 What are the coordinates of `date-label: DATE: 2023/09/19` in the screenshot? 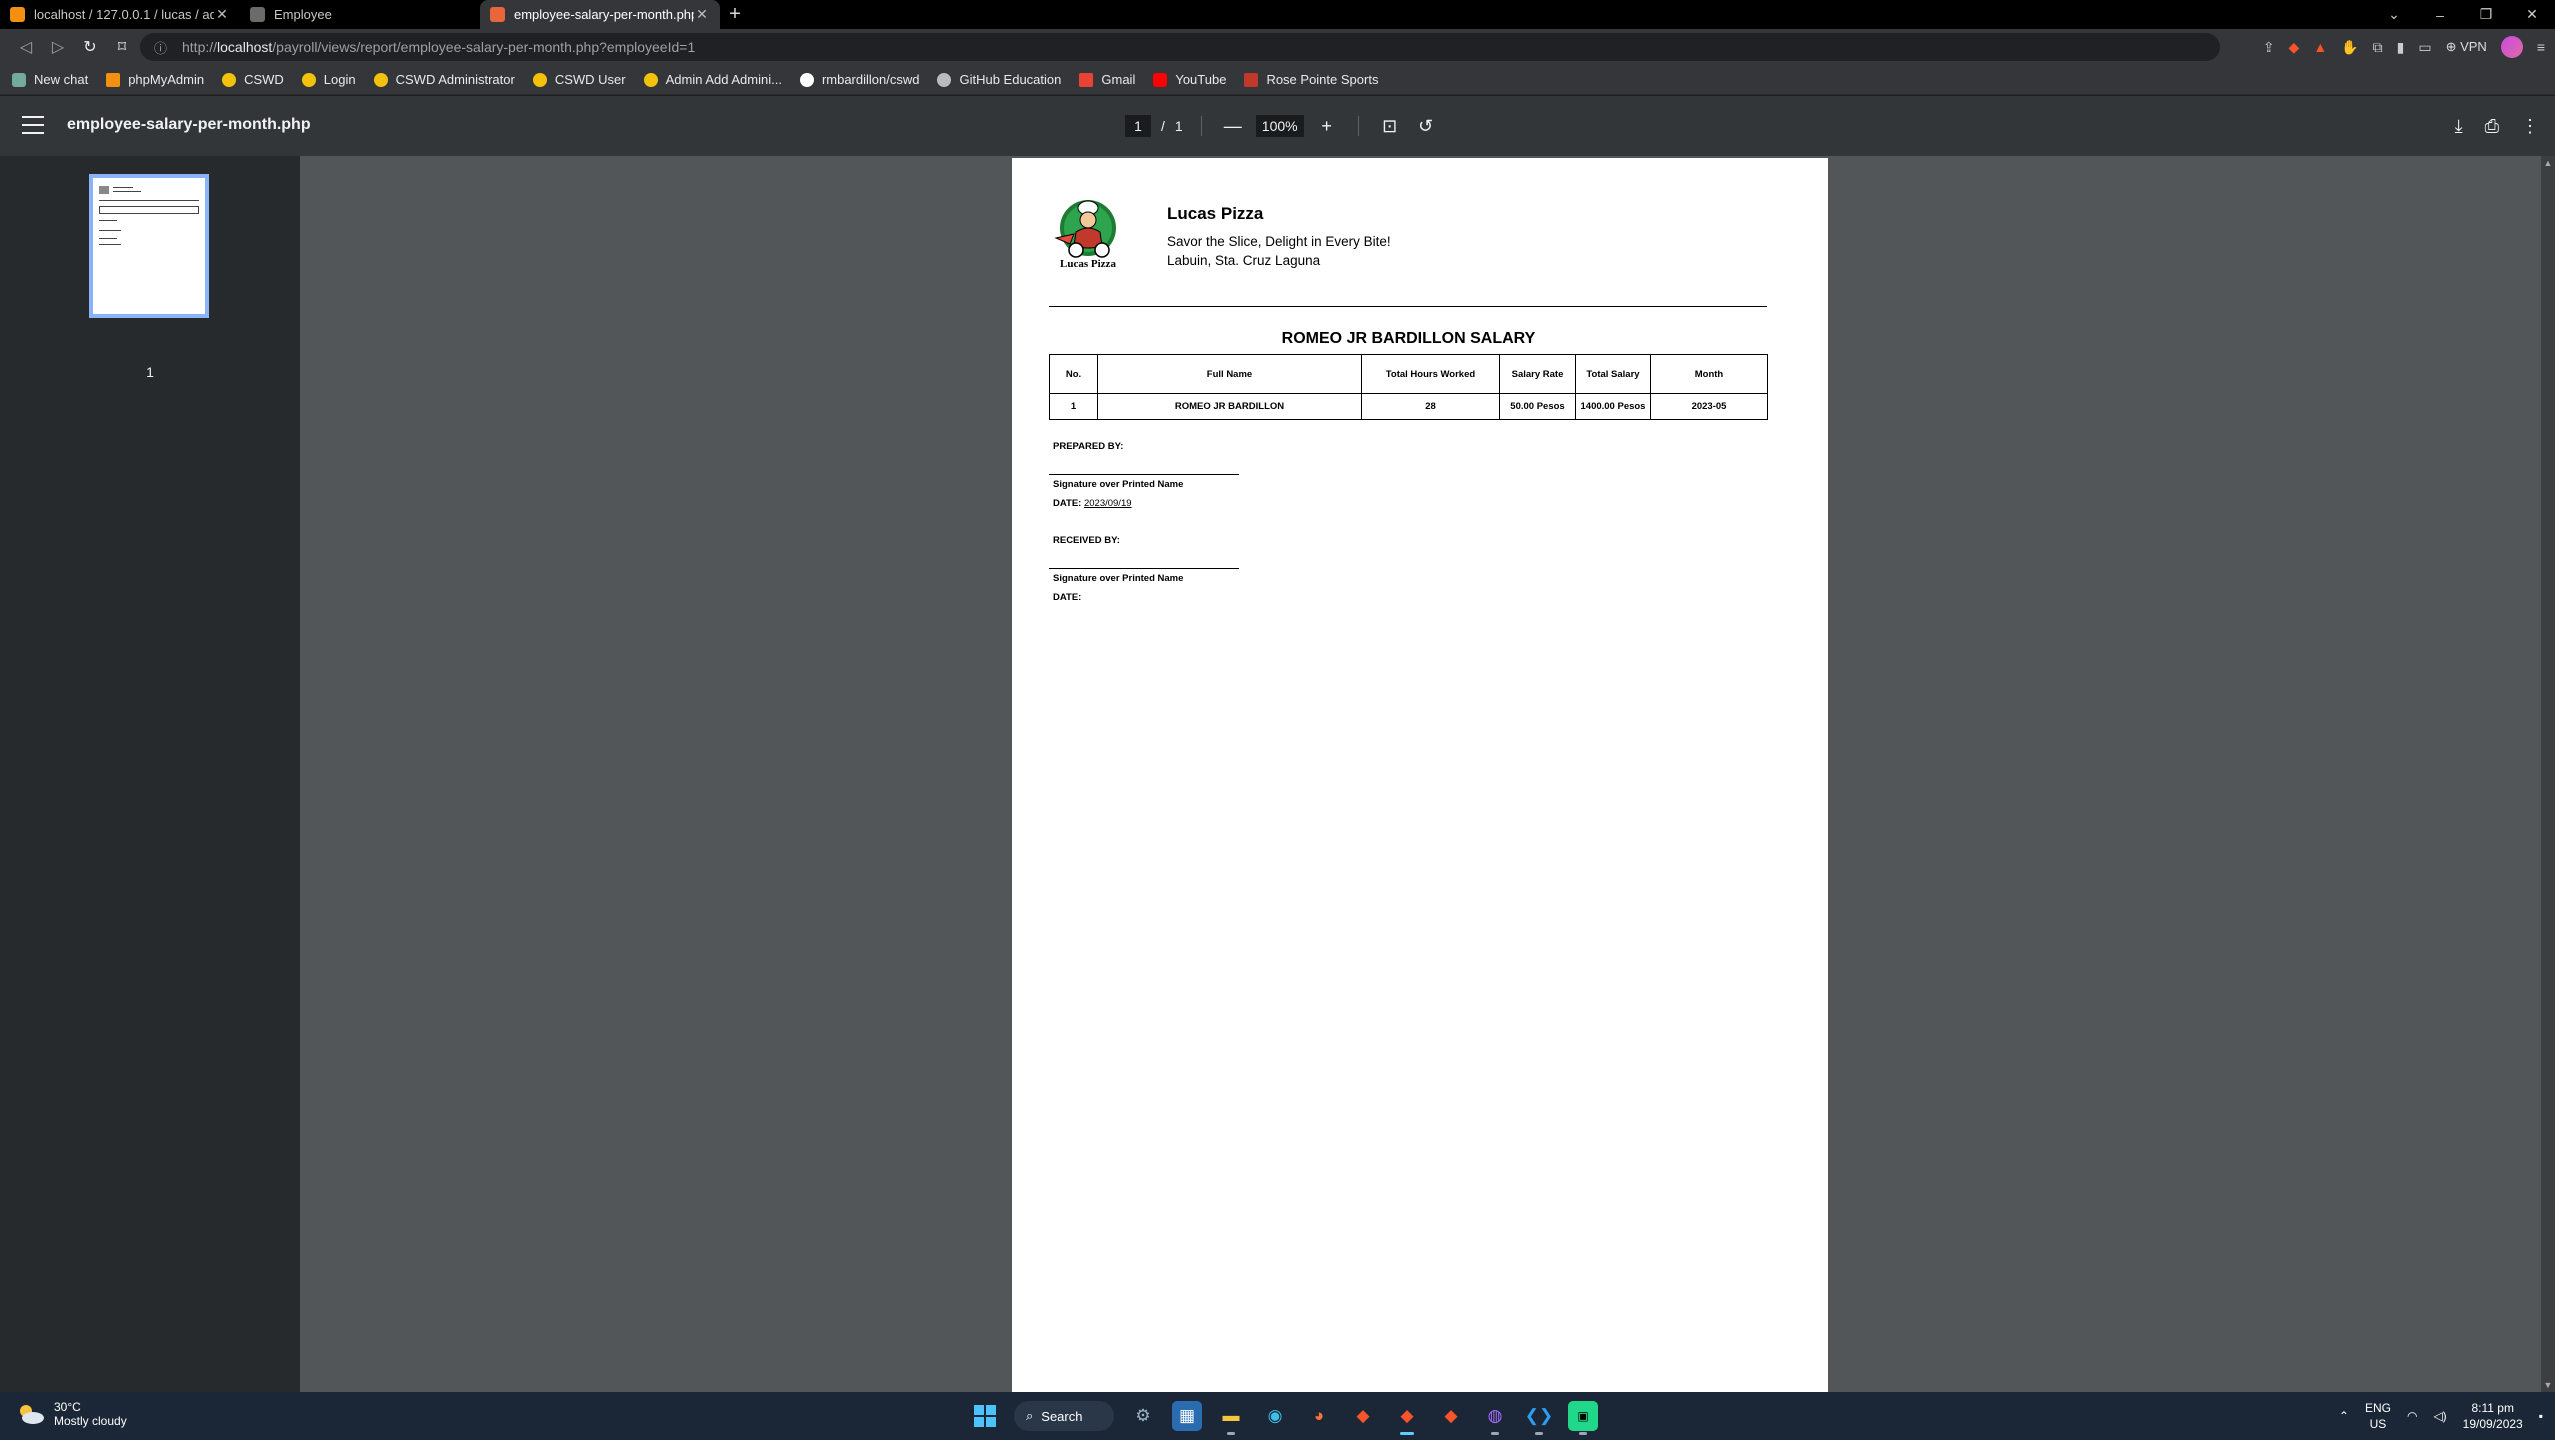 It's located at (1092, 503).